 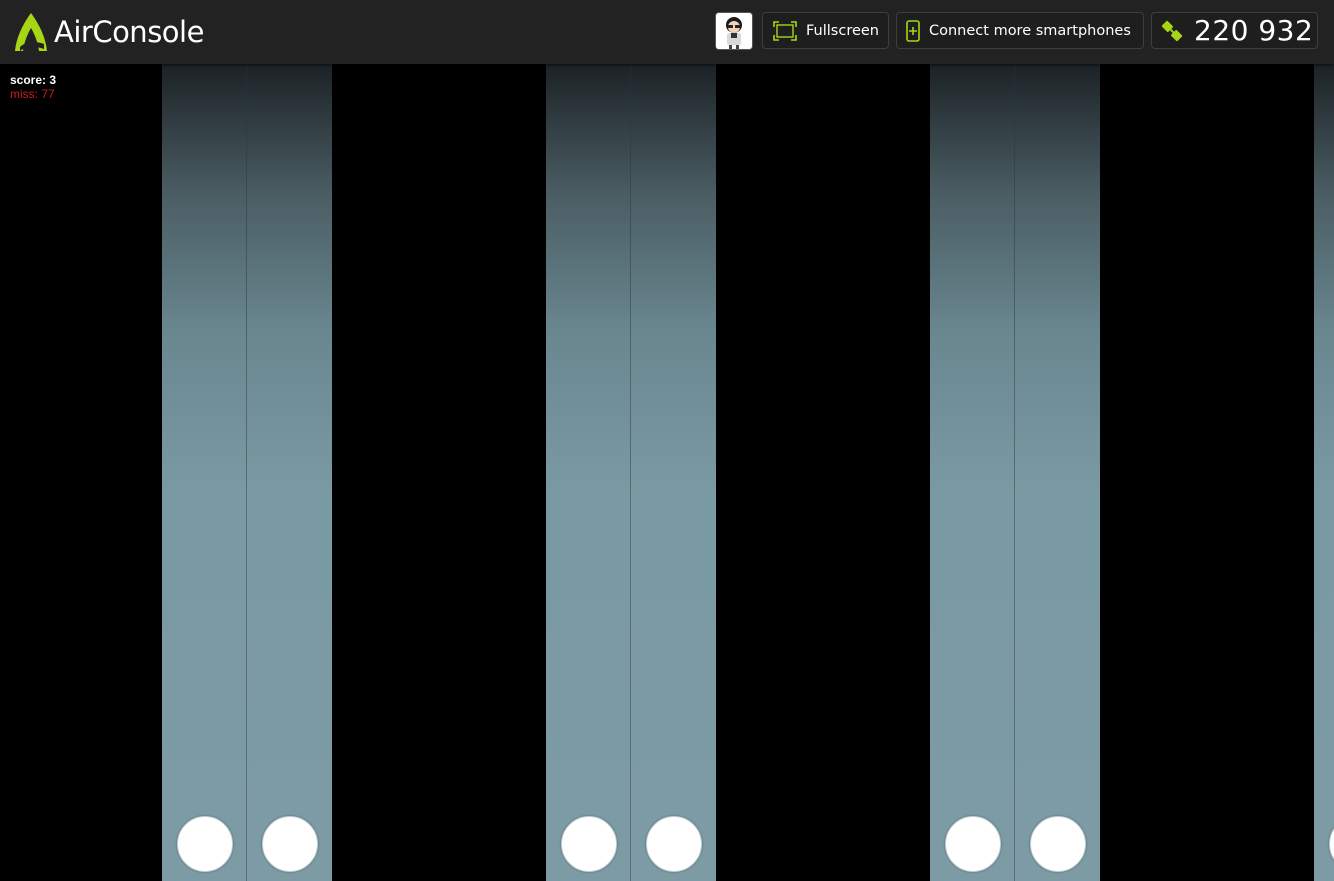 What do you see at coordinates (33, 80) in the screenshot?
I see `score-text: score: 3` at bounding box center [33, 80].